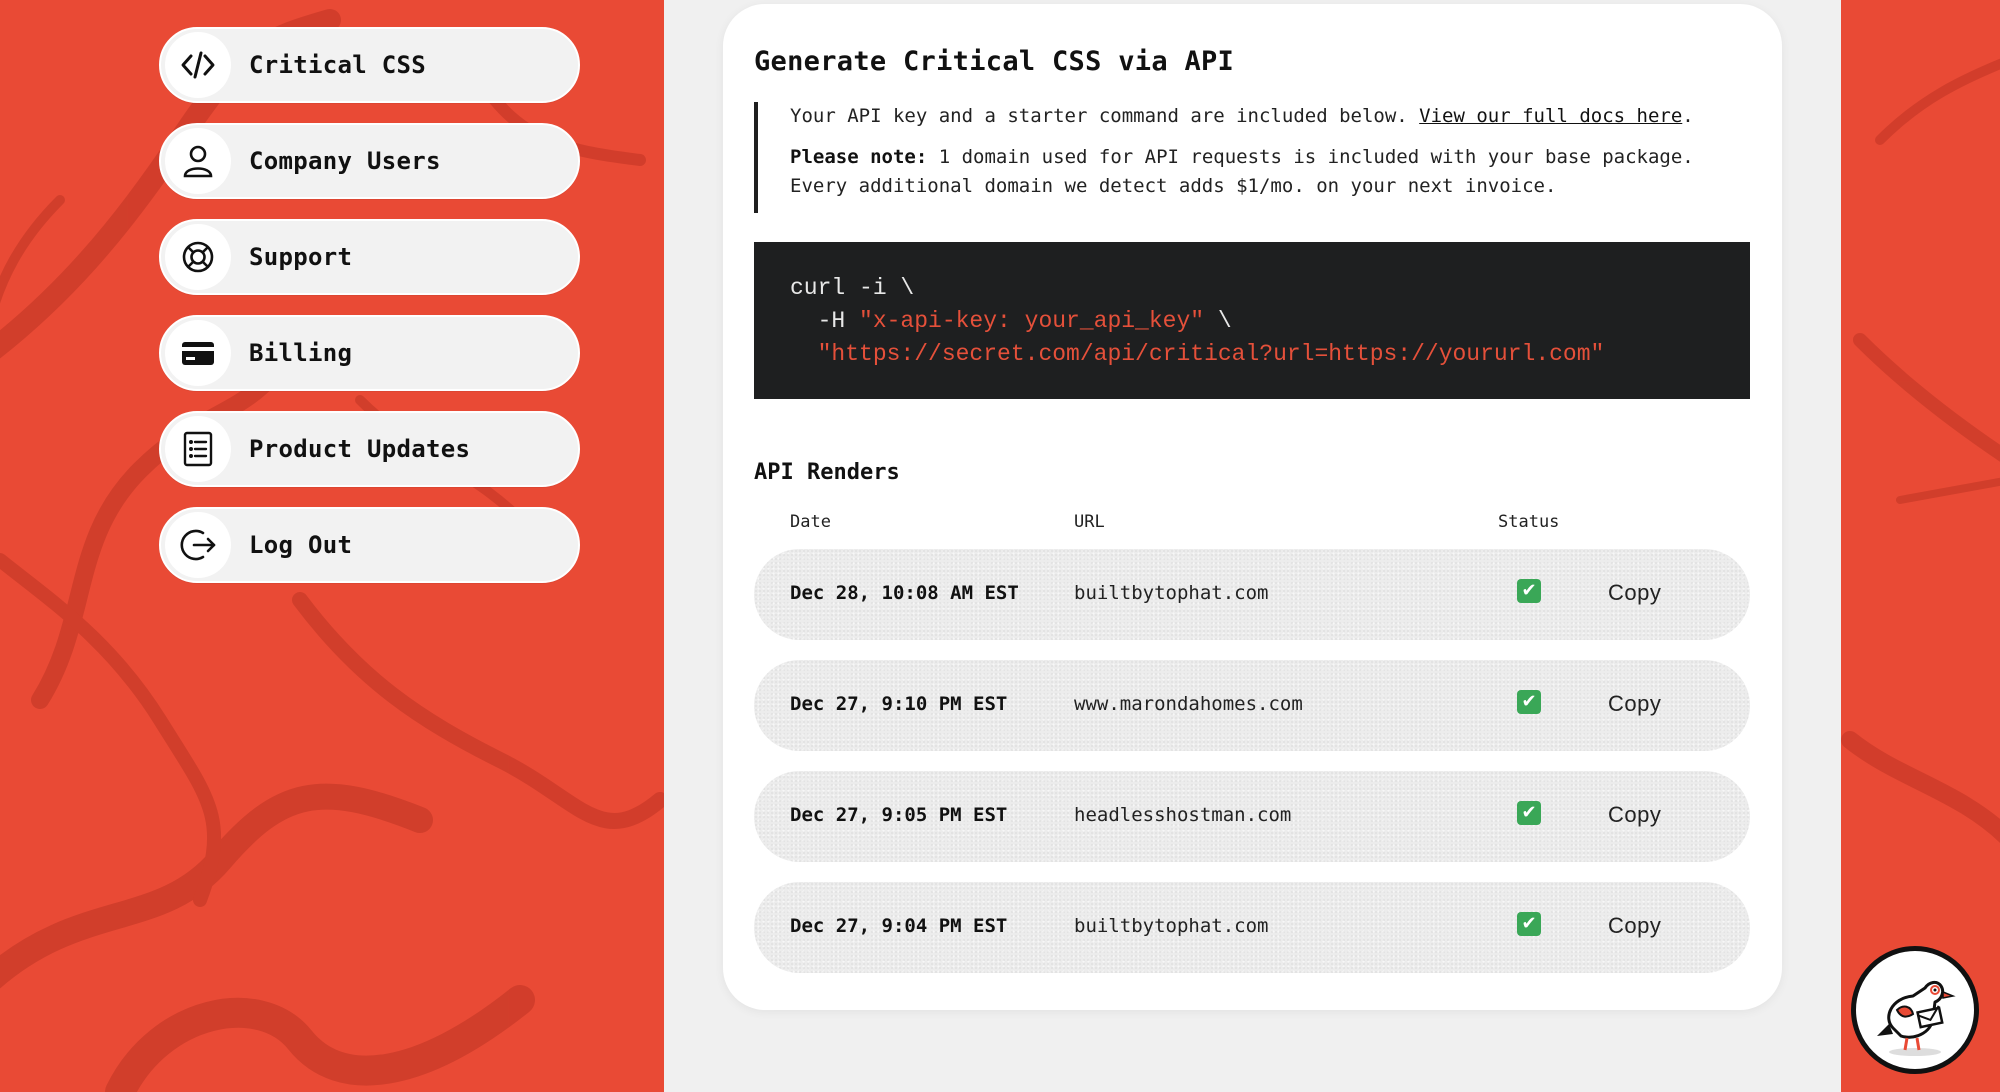 The width and height of the screenshot is (2000, 1092). I want to click on code-line-2-string: "x-api-key: your_api_key", so click(1032, 321).